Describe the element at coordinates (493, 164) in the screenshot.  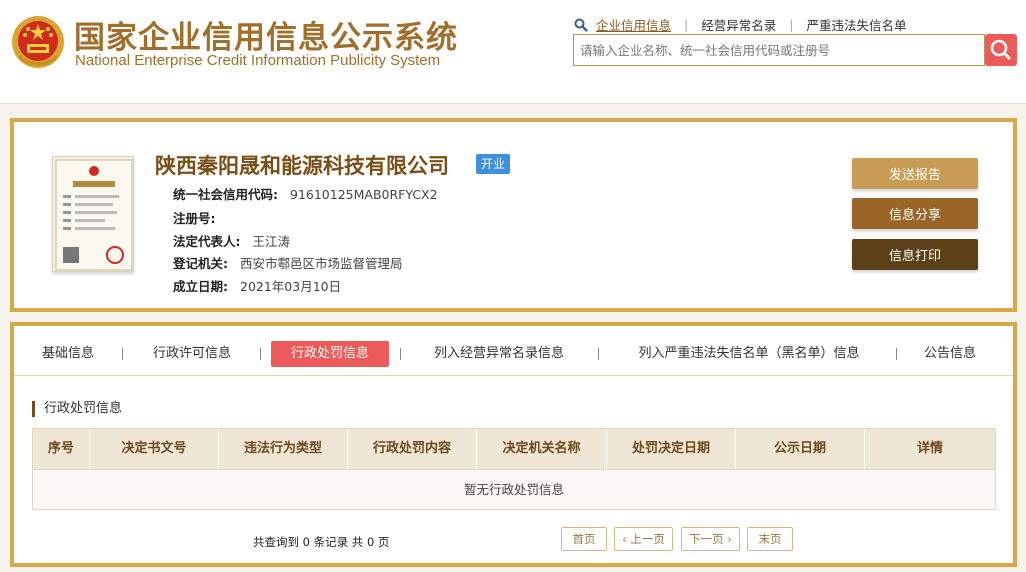
I see `status-badge: 开业` at that location.